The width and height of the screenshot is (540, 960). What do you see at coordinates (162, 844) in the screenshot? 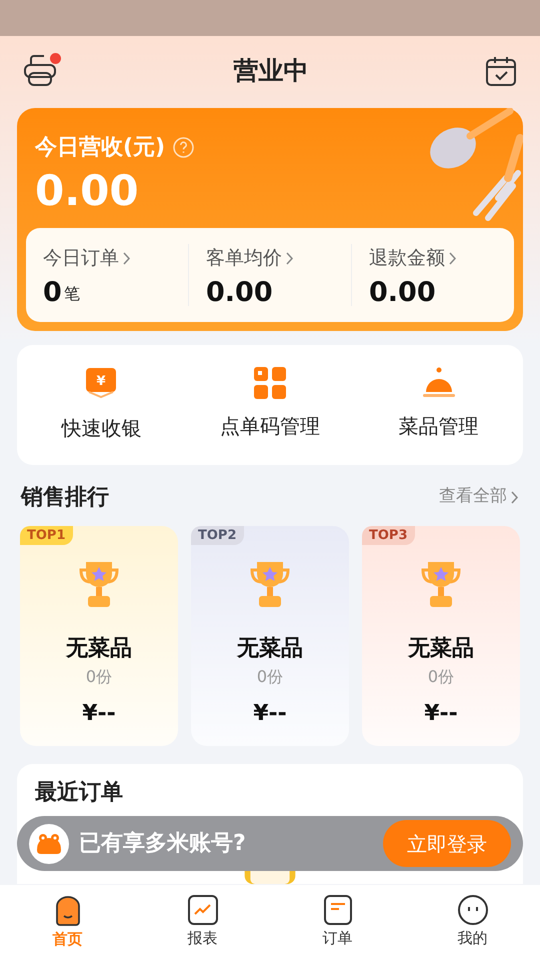
I see `login-prompt-text: 已有享多米账号?` at bounding box center [162, 844].